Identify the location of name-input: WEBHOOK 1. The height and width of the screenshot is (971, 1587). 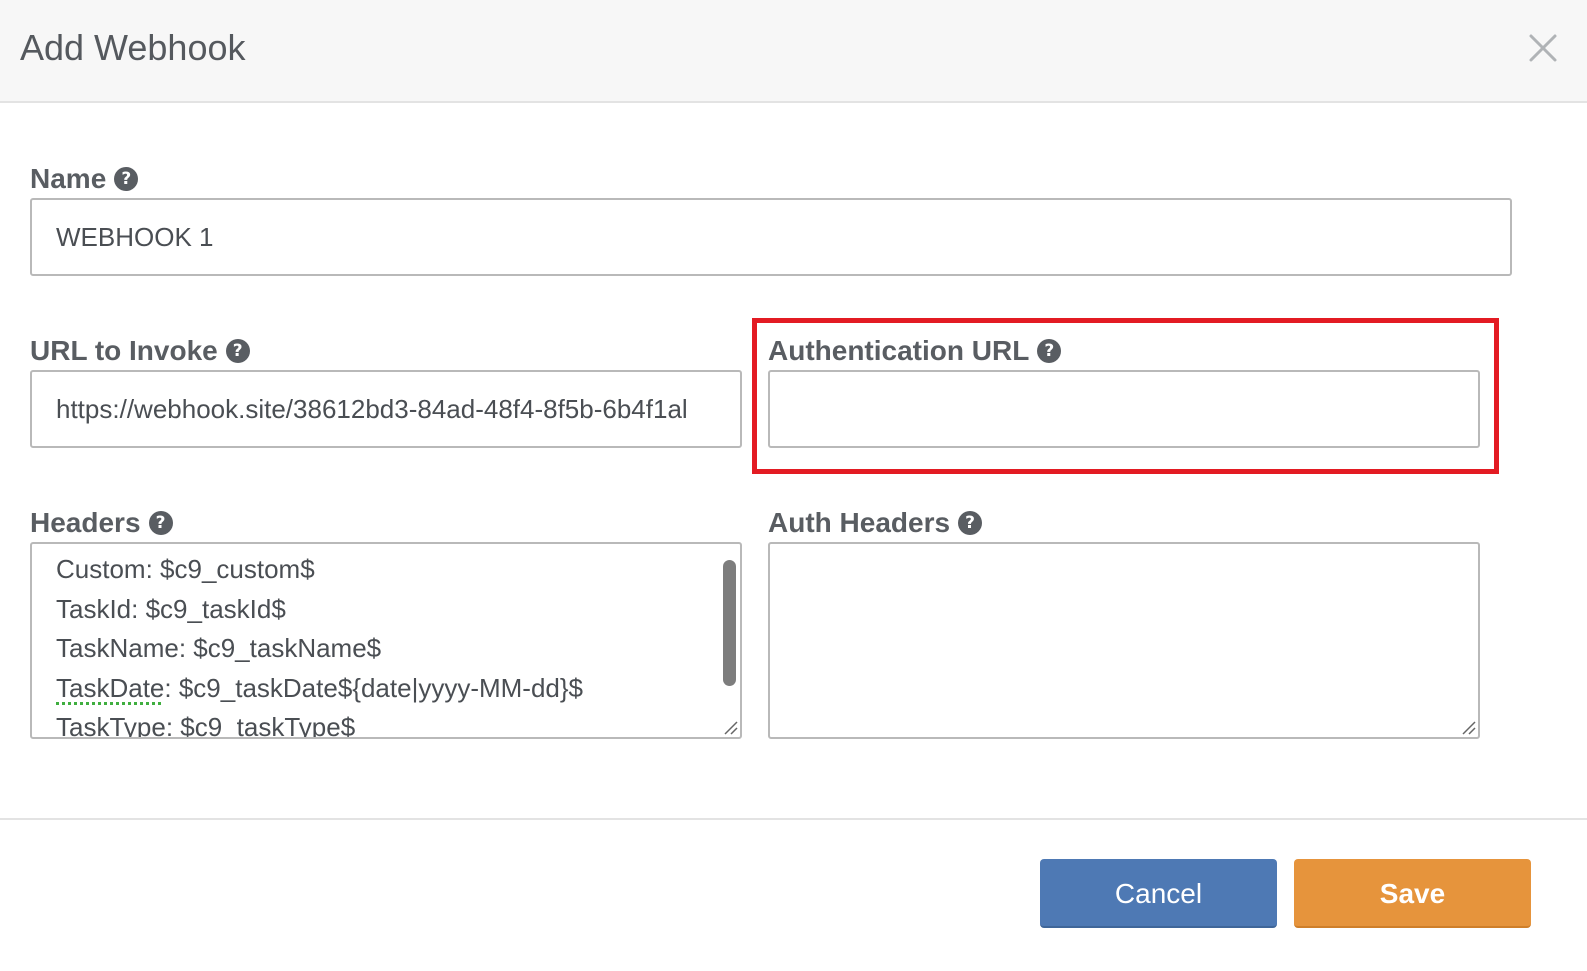
(771, 237).